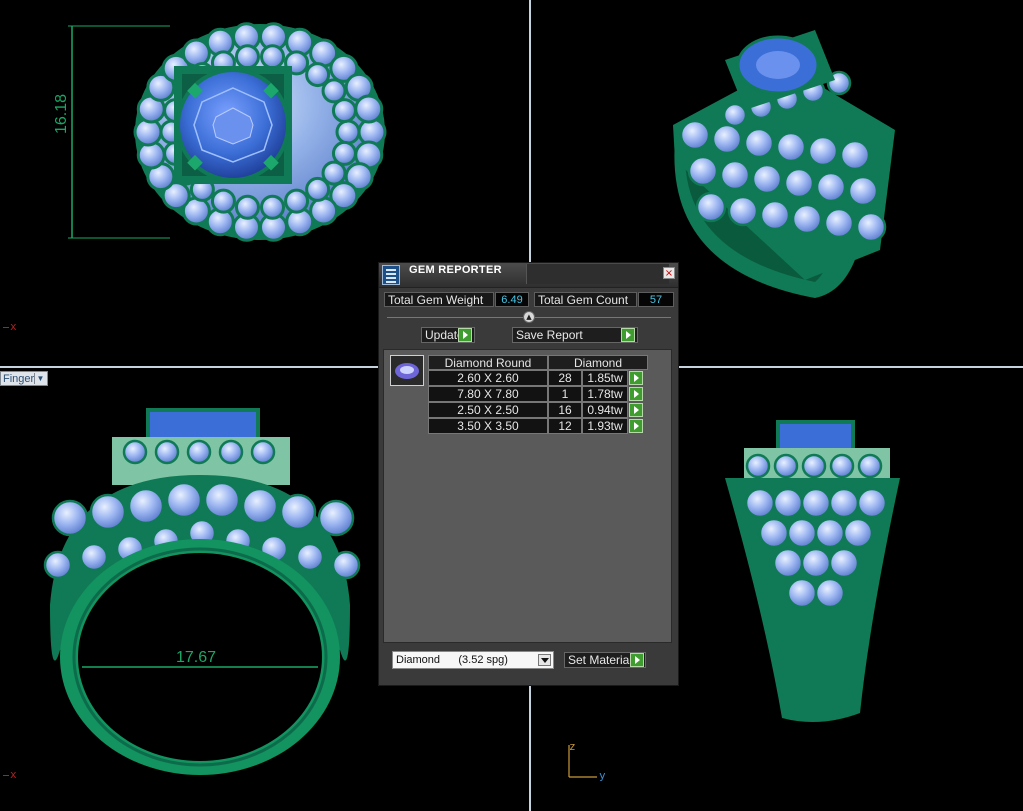 Image resolution: width=1023 pixels, height=811 pixels. I want to click on cell-count: 1, so click(565, 394).